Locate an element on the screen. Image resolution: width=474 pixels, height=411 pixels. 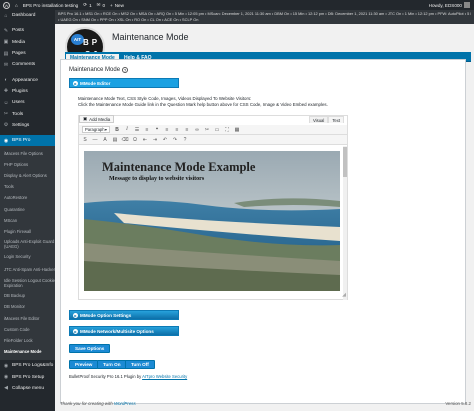
italic-icon: I is located at coordinates (127, 129).